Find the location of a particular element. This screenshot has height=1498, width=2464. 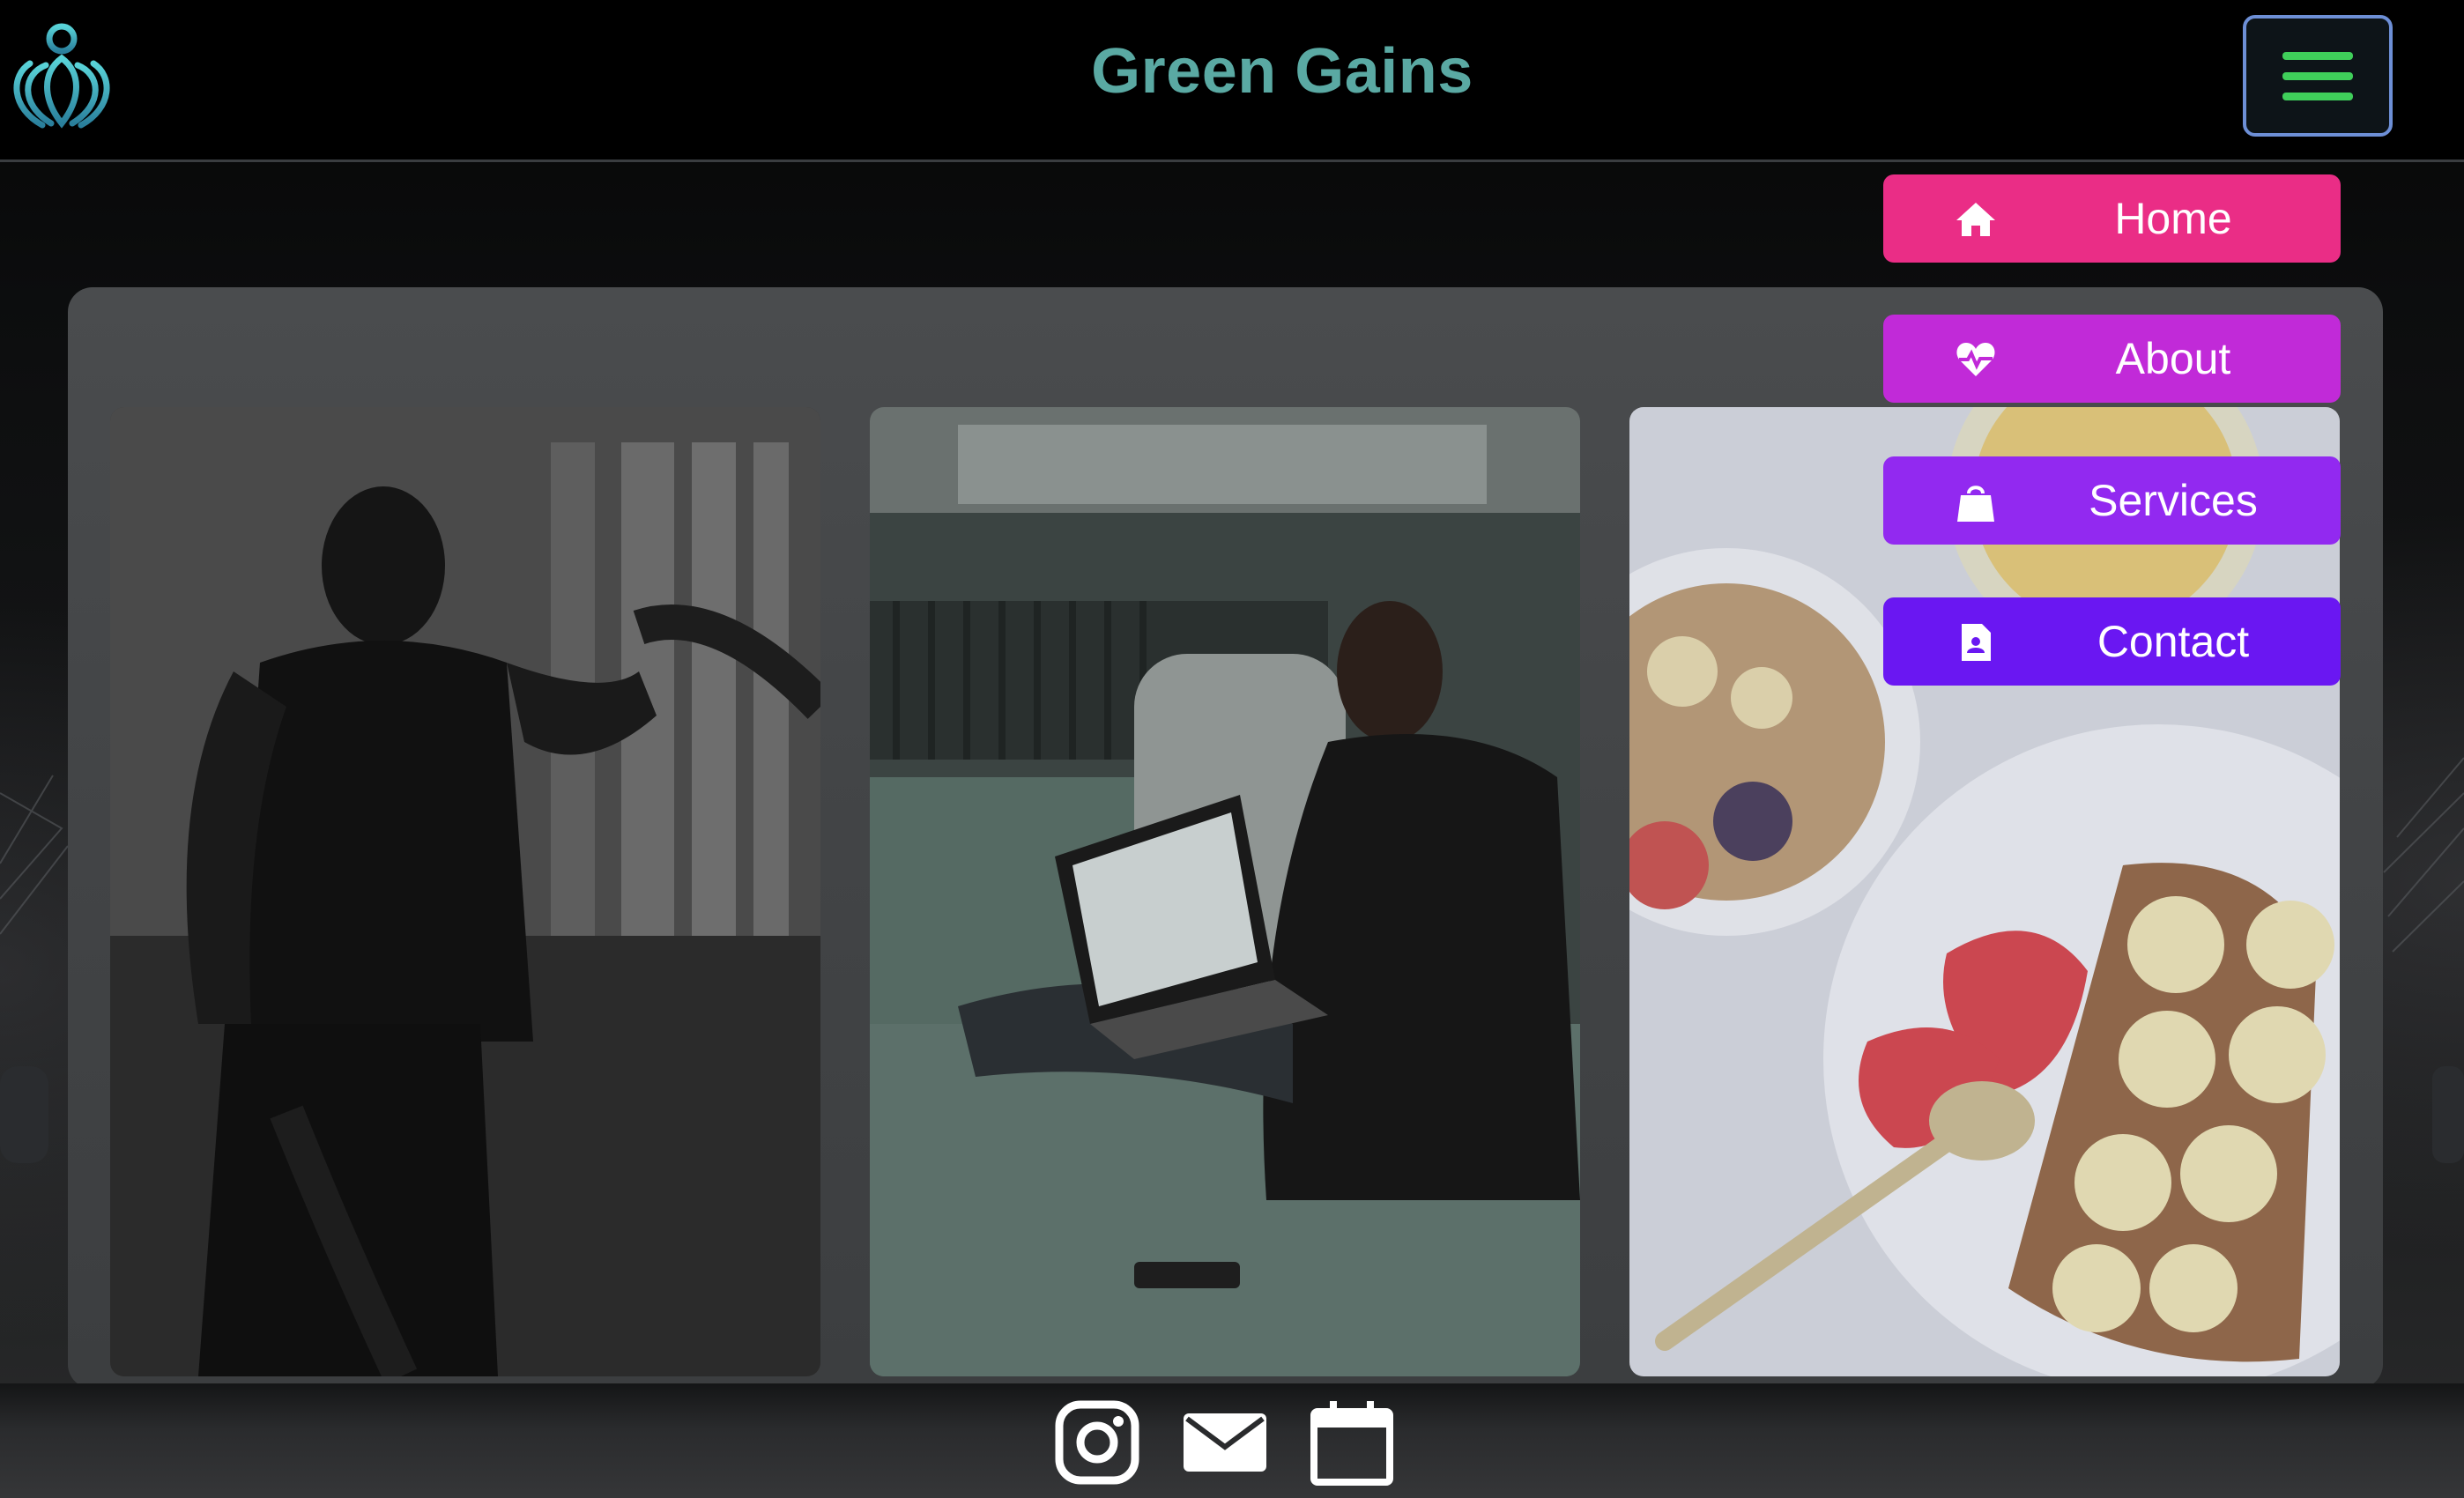

nav-item-label: Home is located at coordinates (2173, 219).